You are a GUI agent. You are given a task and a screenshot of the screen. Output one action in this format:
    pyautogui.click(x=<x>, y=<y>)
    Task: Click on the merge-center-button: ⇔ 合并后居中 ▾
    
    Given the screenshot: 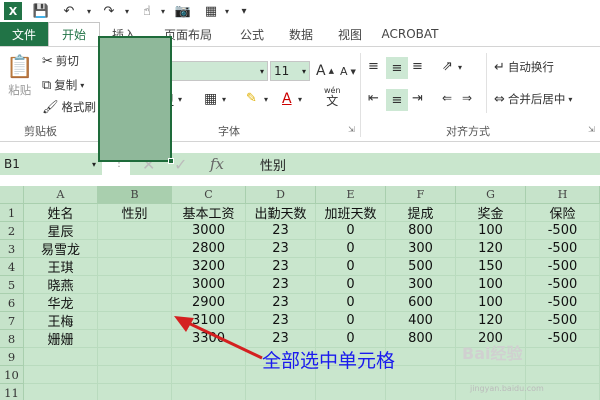 What is the action you would take?
    pyautogui.click(x=533, y=99)
    